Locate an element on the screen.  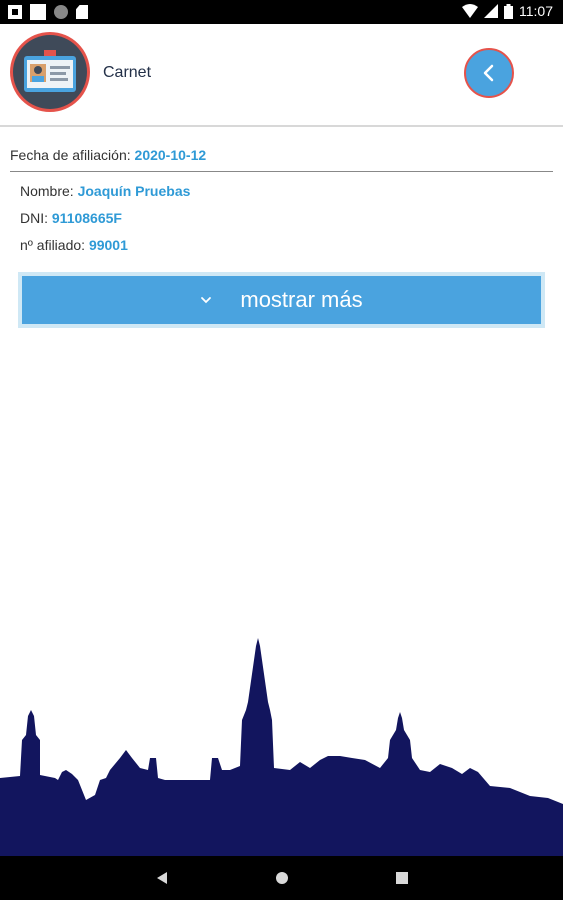
navigation-bar is located at coordinates (281, 878).